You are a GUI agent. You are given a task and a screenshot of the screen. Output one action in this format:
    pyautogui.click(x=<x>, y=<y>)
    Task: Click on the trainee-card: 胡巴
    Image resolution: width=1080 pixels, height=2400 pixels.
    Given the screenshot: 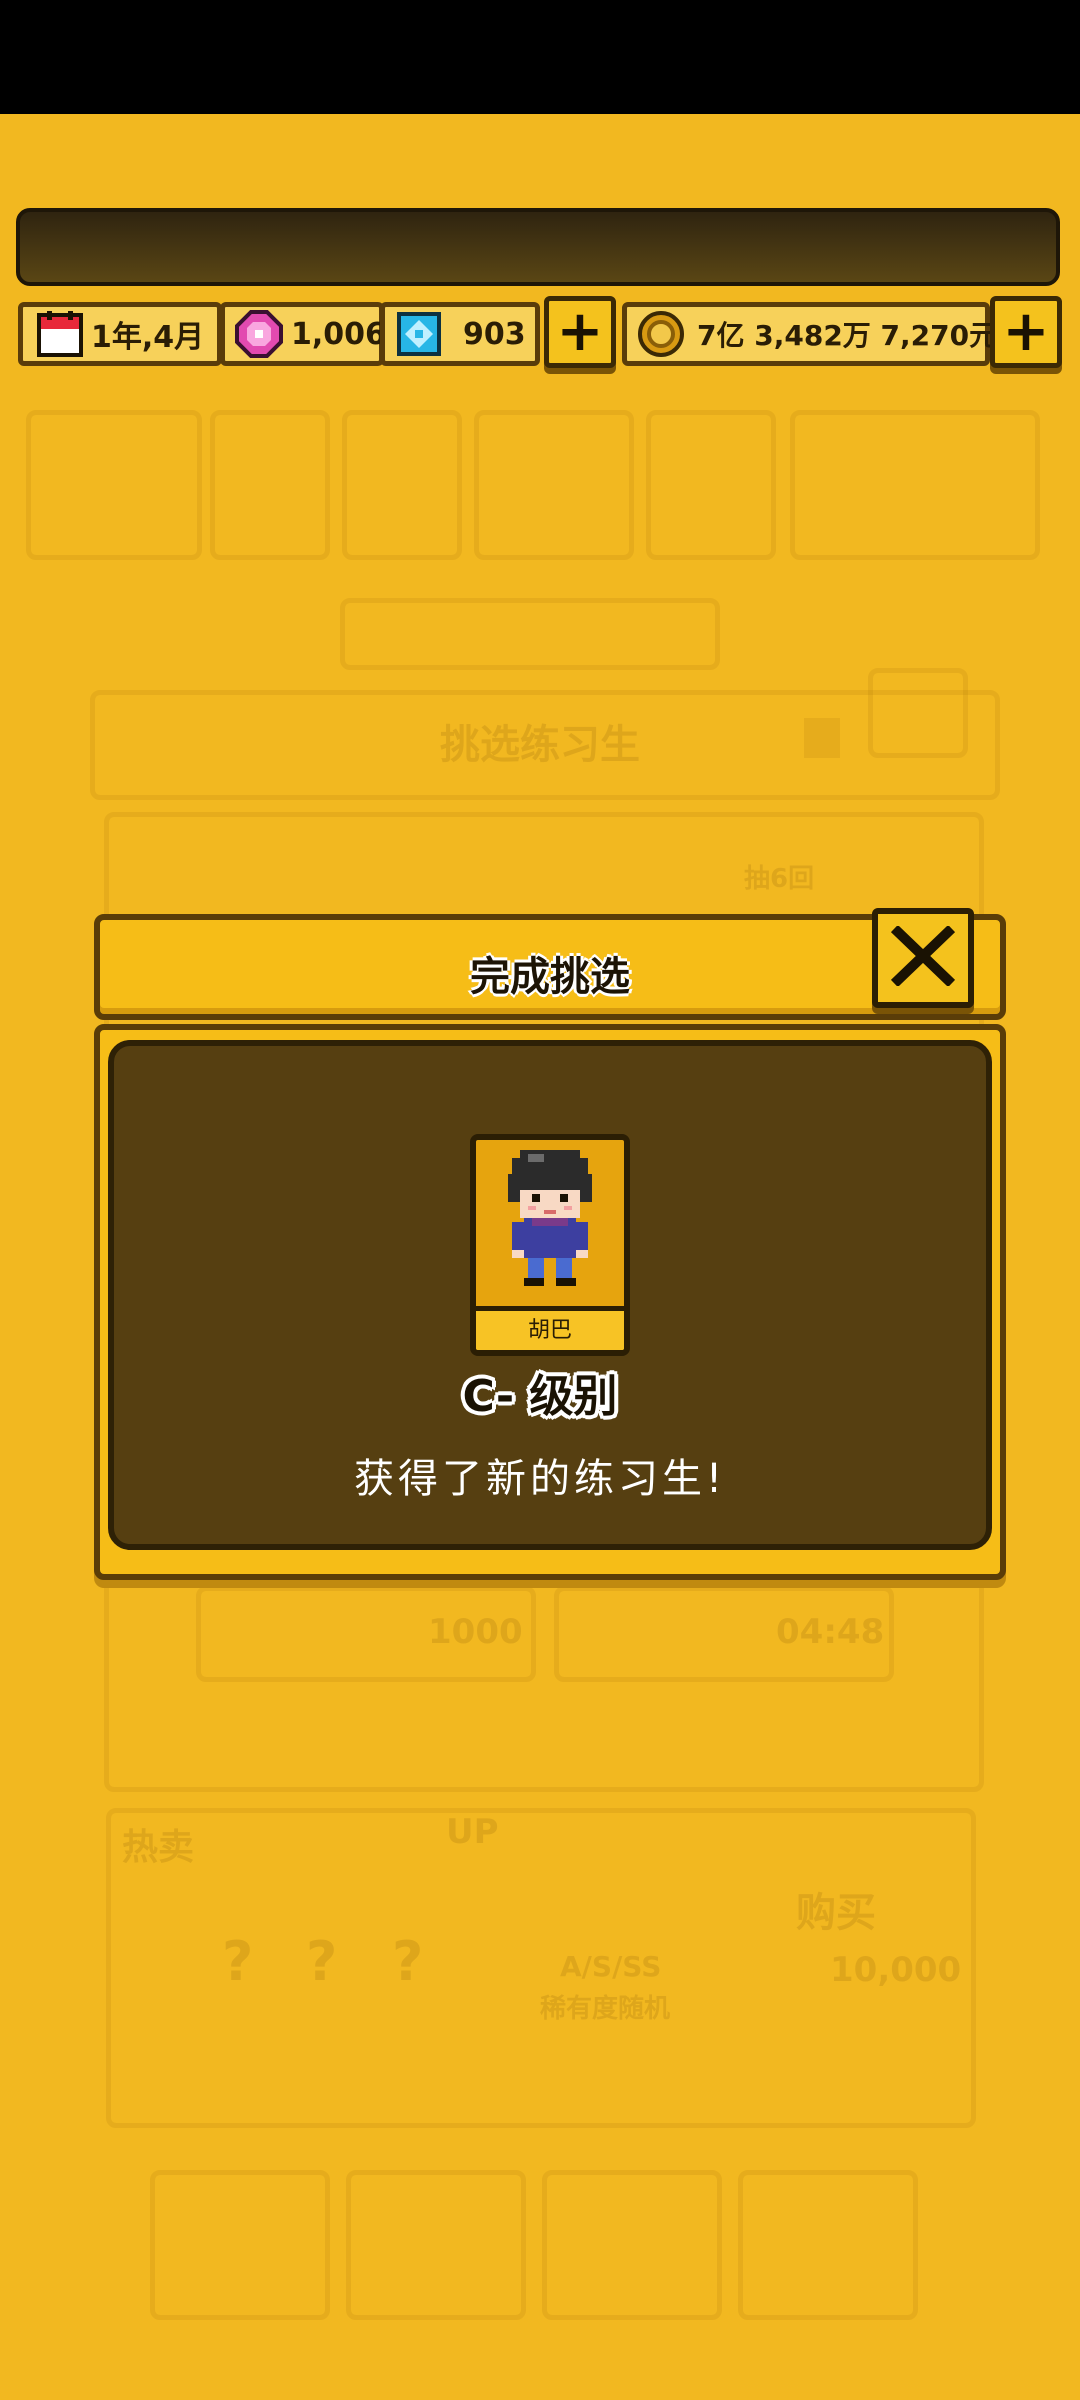 What is the action you would take?
    pyautogui.click(x=550, y=1245)
    